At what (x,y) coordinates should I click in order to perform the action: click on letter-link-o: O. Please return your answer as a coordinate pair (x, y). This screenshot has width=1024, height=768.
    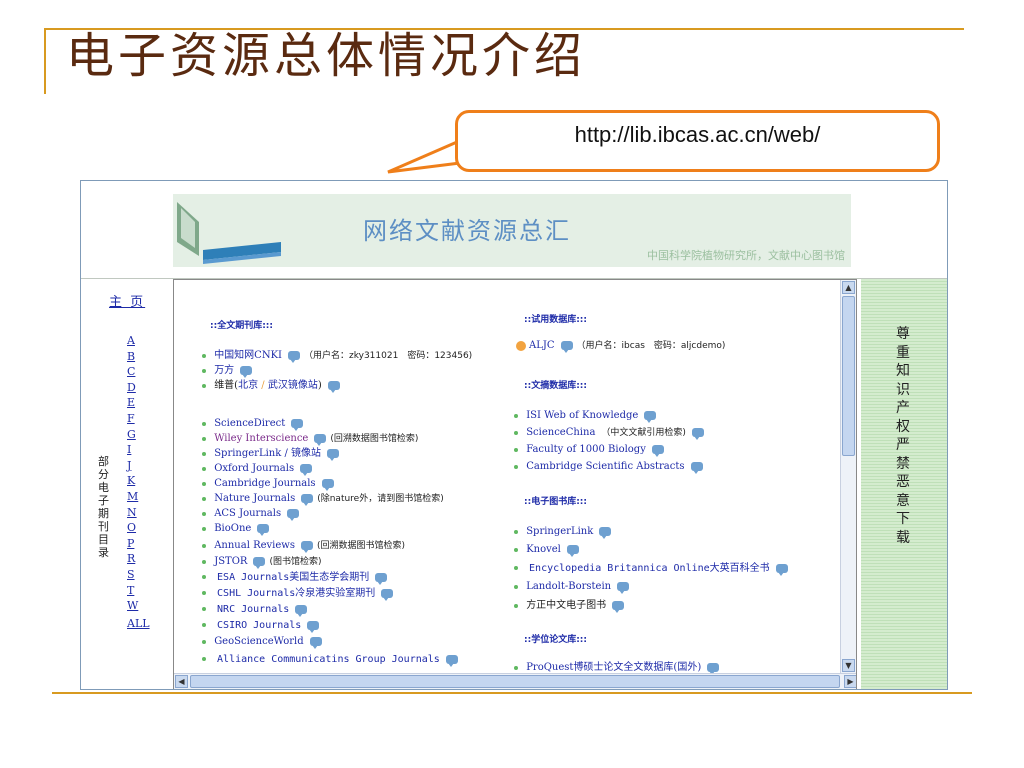
    Looking at the image, I should click on (142, 528).